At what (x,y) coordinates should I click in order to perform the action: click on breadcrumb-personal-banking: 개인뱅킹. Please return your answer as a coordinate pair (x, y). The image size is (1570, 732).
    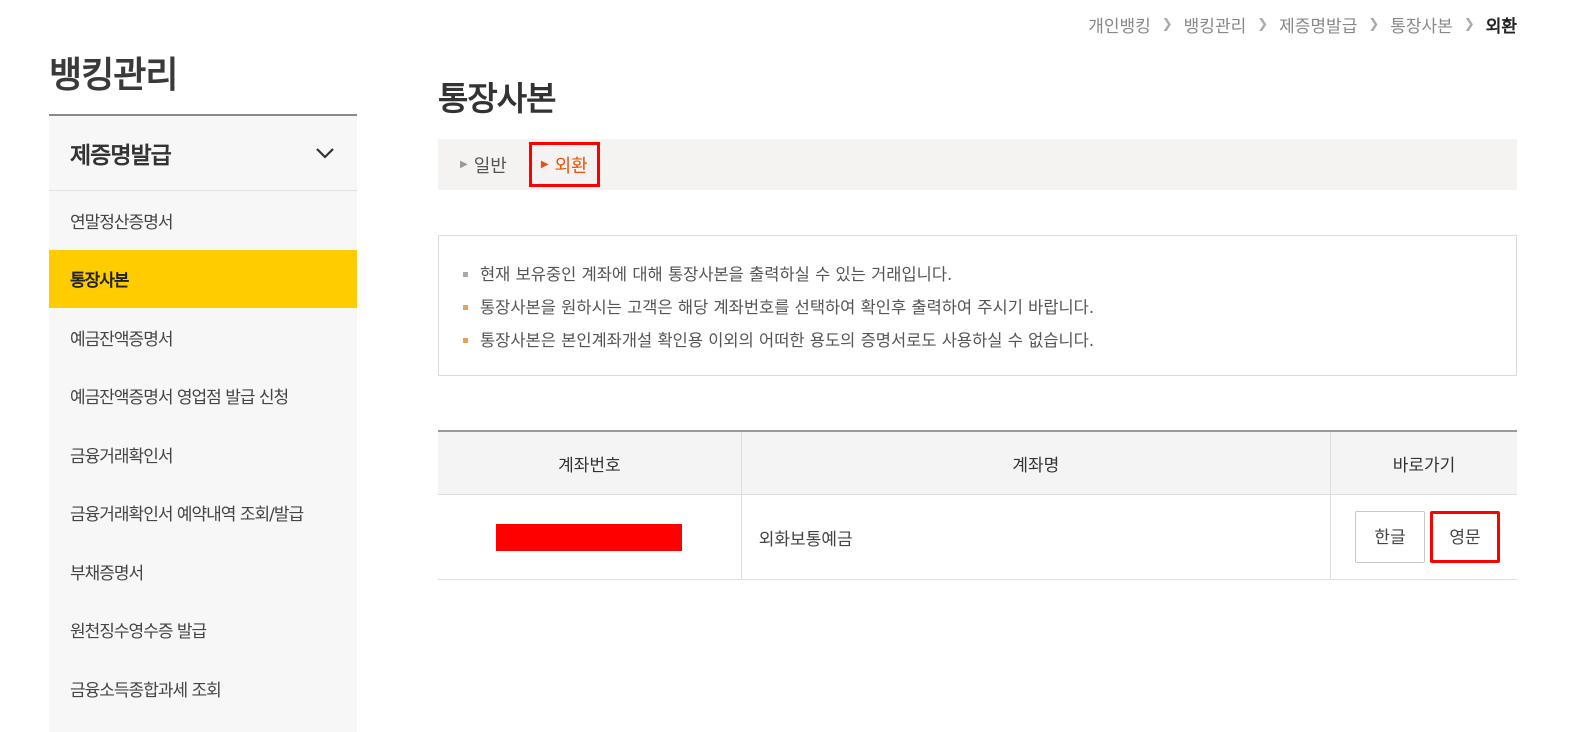
    Looking at the image, I should click on (1119, 24).